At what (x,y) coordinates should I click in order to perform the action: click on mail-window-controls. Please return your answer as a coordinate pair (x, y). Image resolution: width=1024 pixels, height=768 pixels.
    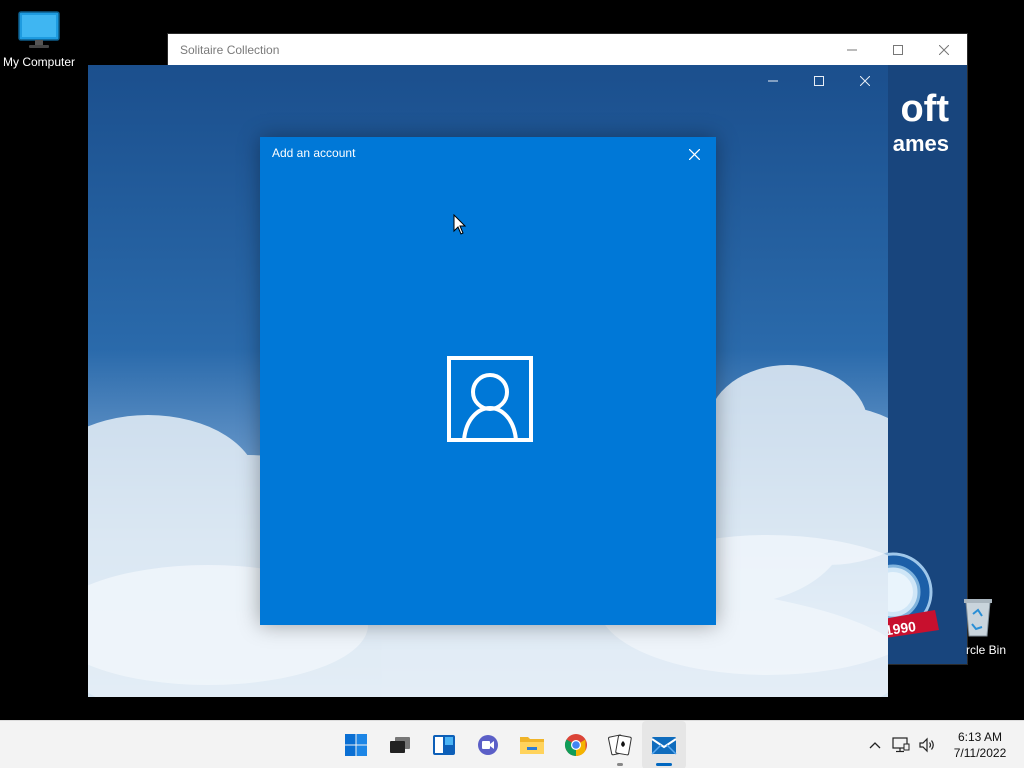
    Looking at the image, I should click on (819, 81).